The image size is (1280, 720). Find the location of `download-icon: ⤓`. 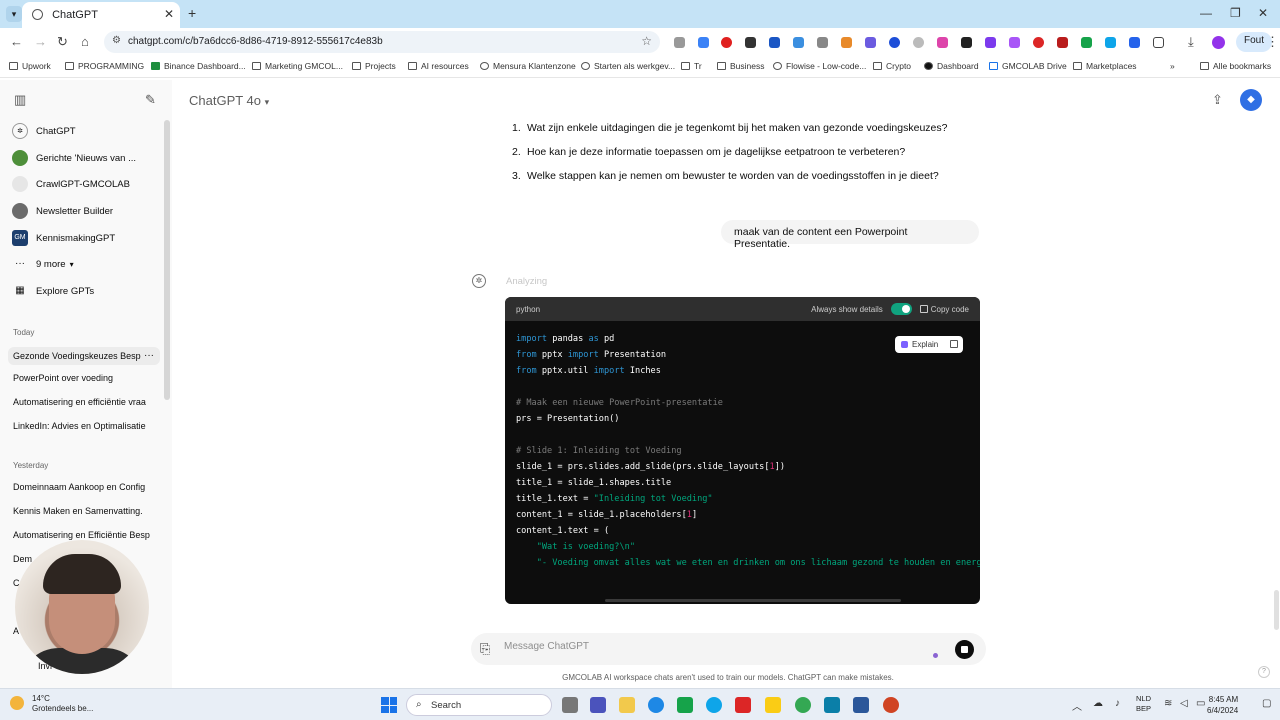

download-icon: ⤓ is located at coordinates (1191, 42).